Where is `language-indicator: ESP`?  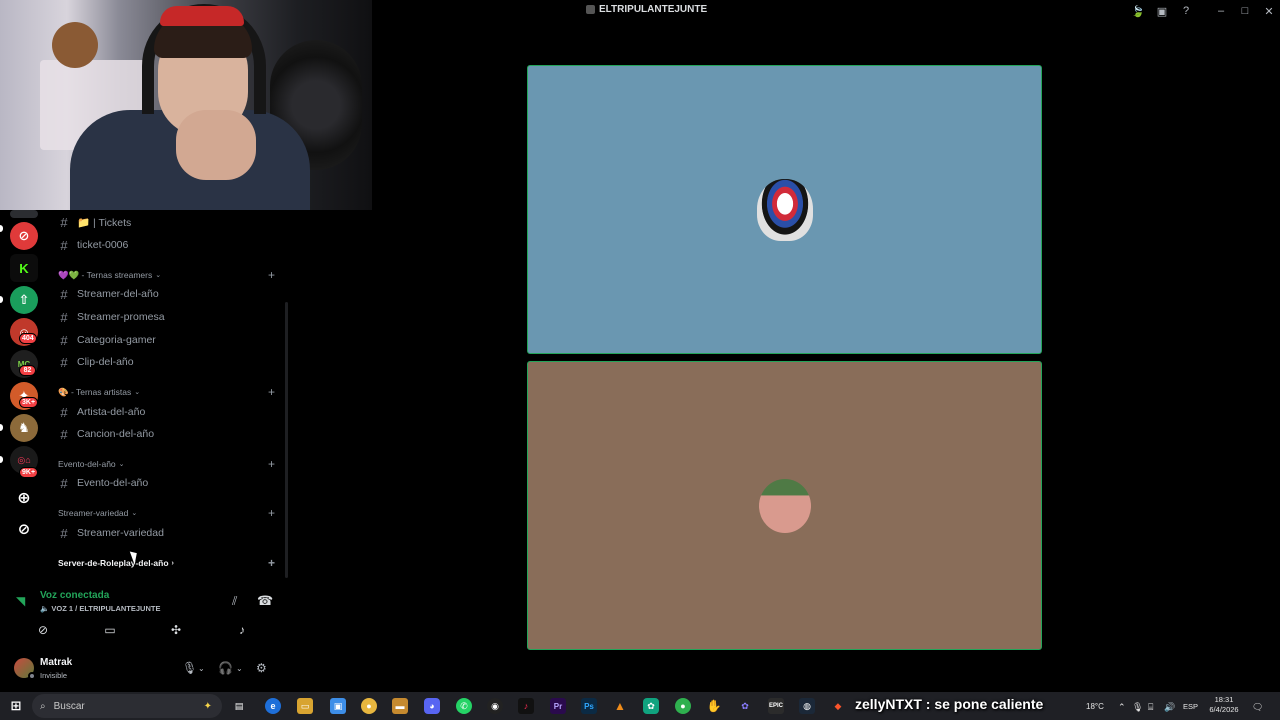
language-indicator: ESP is located at coordinates (1190, 706).